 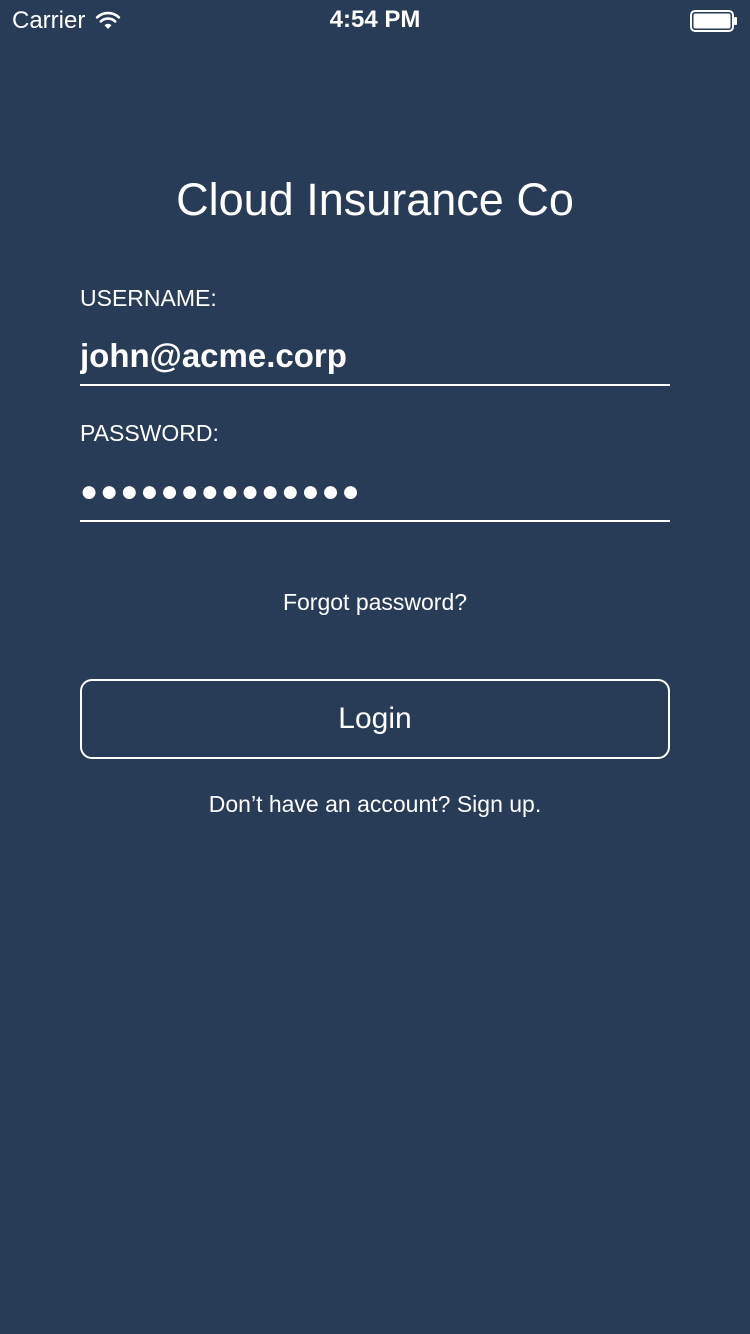 What do you see at coordinates (375, 719) in the screenshot?
I see `login-button: Login` at bounding box center [375, 719].